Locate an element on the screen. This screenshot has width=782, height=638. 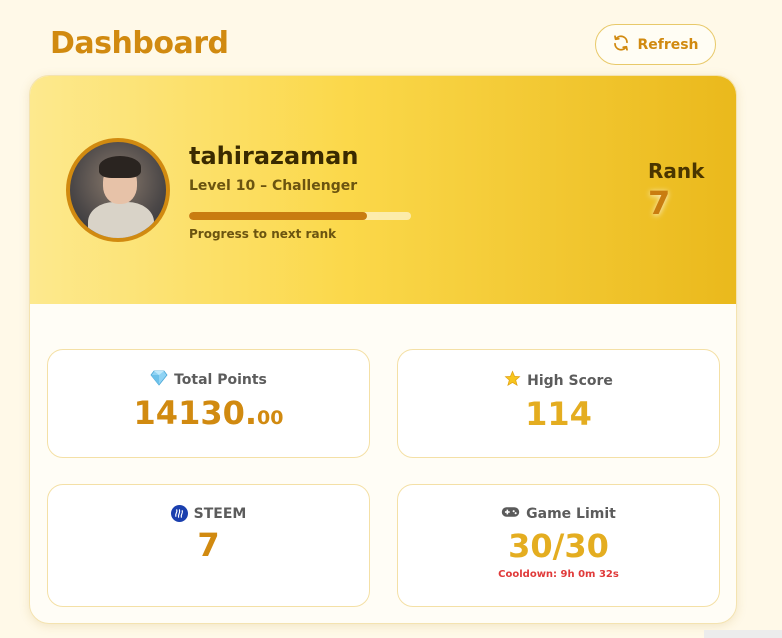
stat-card-game-limit: Game Limit 30/30 Cooldown: 9h 0m 32s is located at coordinates (558, 545).